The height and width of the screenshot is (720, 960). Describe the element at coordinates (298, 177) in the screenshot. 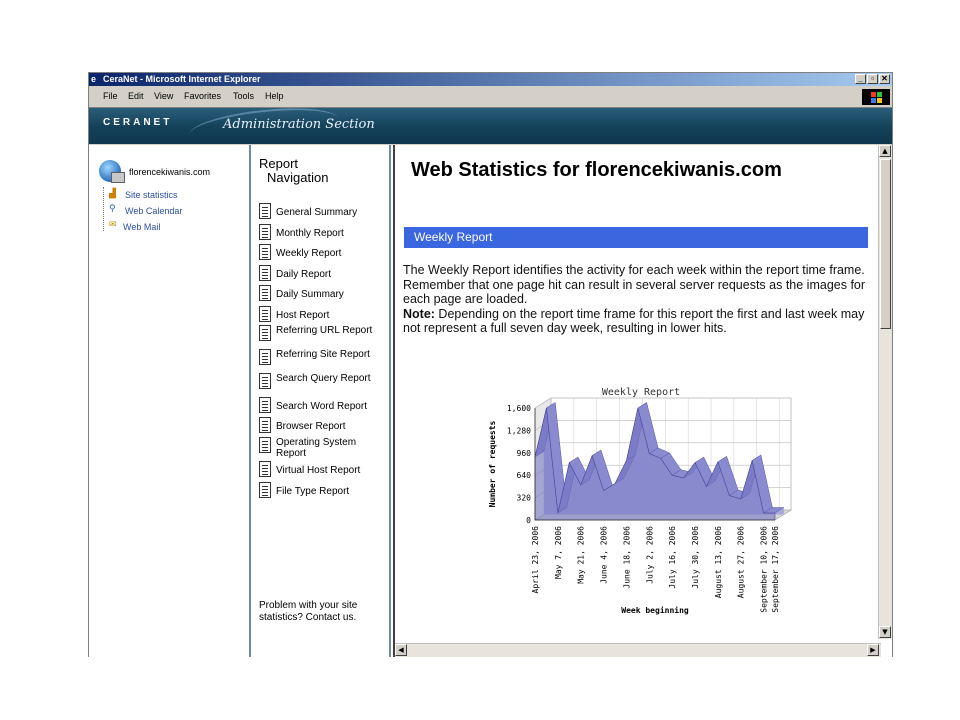

I see `nav-heading-line2: Navigation` at that location.